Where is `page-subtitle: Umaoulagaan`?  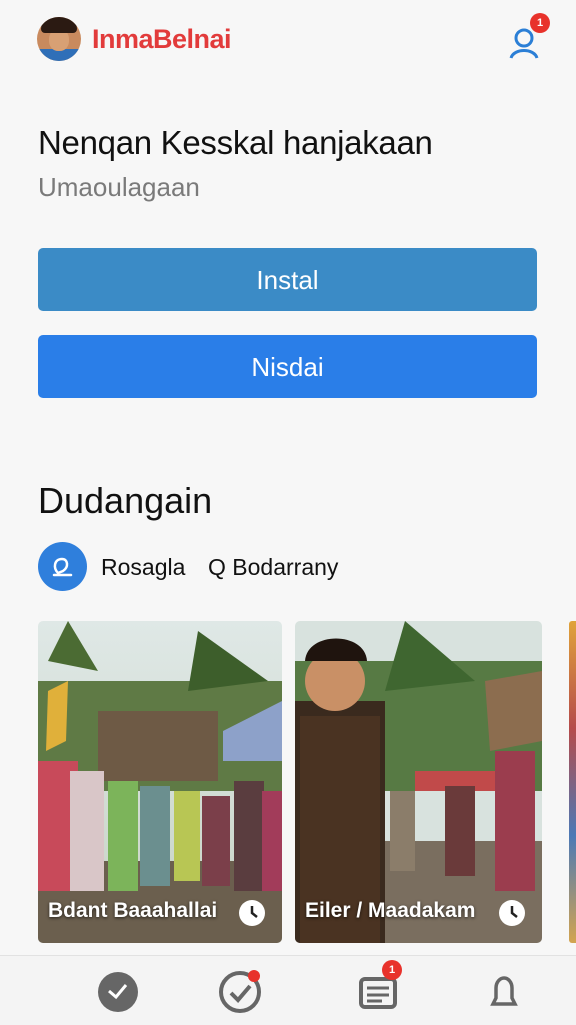
page-subtitle: Umaoulagaan is located at coordinates (119, 187).